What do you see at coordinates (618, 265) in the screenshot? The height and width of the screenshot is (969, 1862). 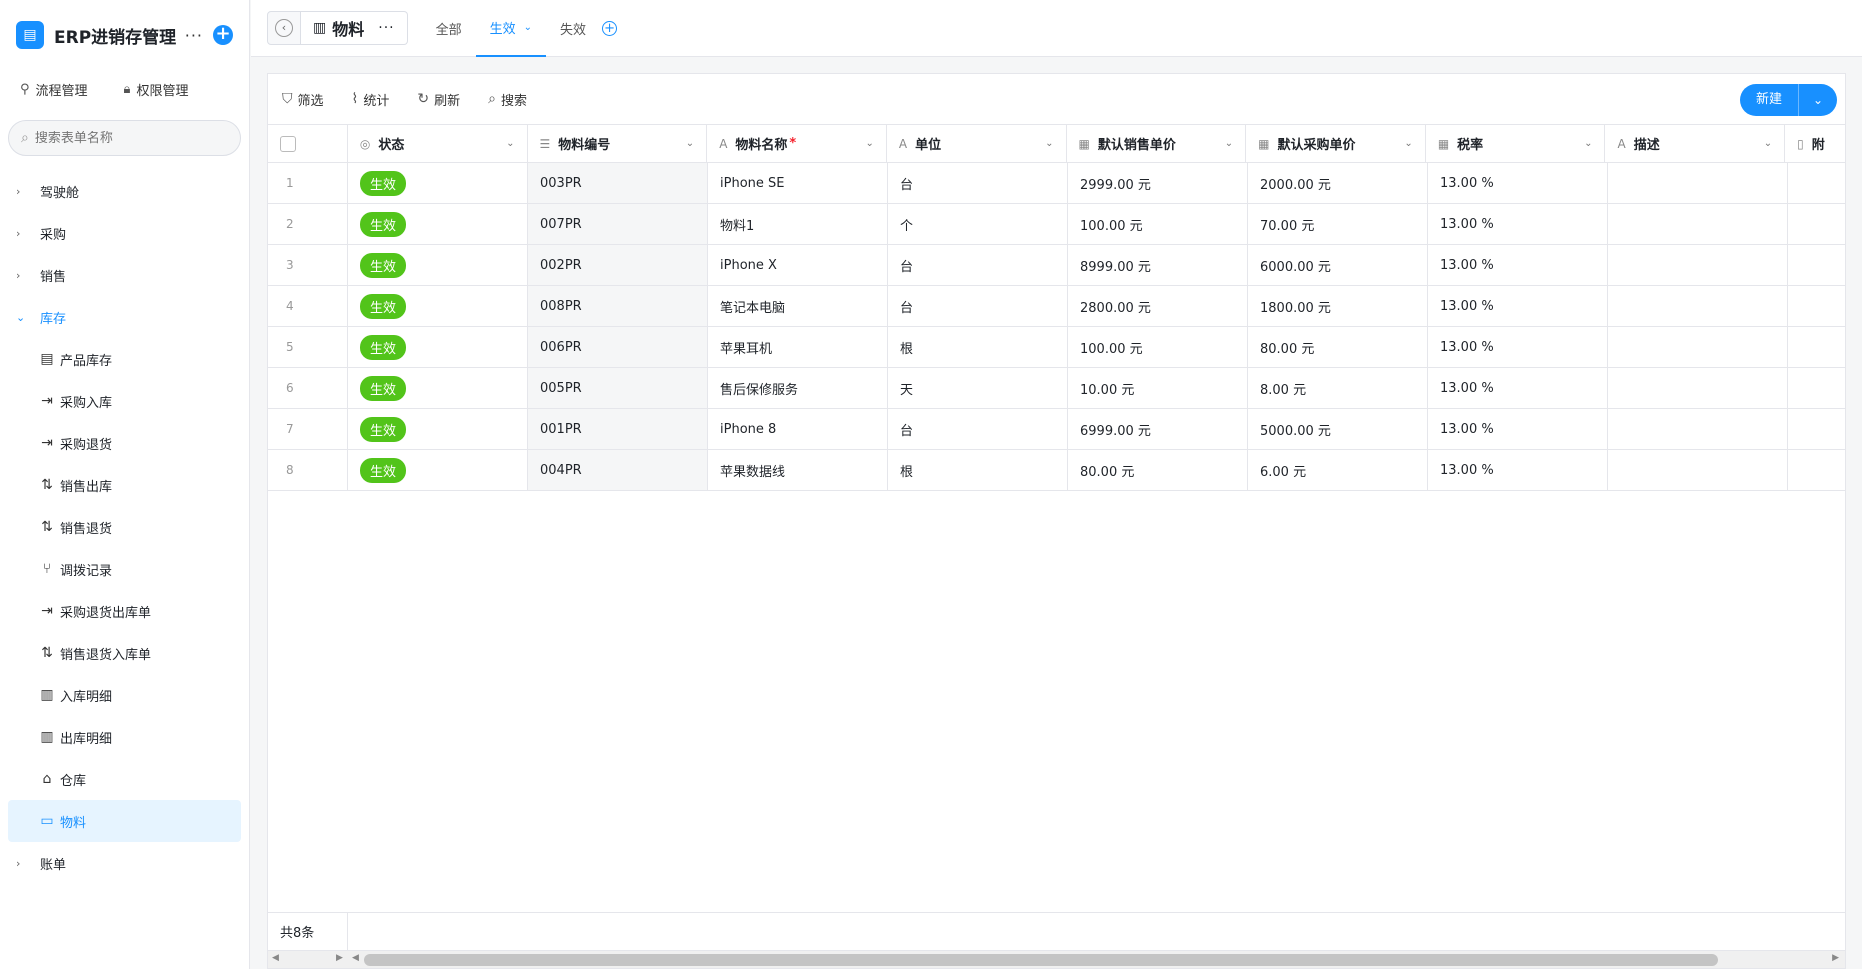 I see `table-cell: 002PR` at bounding box center [618, 265].